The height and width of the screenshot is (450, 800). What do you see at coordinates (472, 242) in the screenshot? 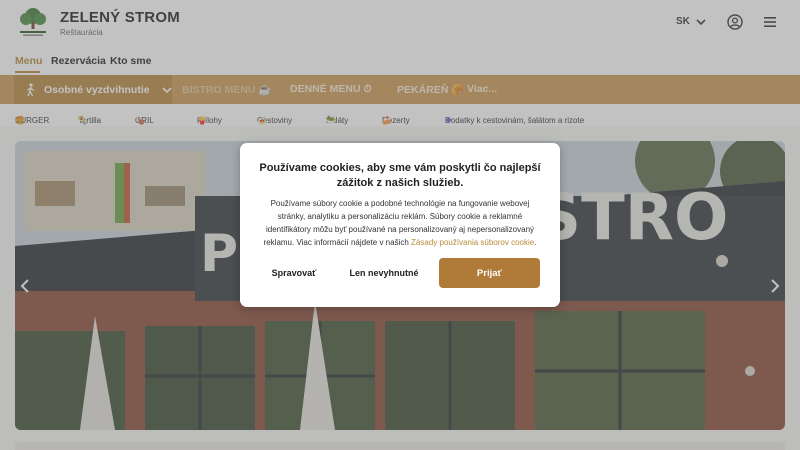
I see `cookie-policy-link: Zásady používania súborov cookie` at bounding box center [472, 242].